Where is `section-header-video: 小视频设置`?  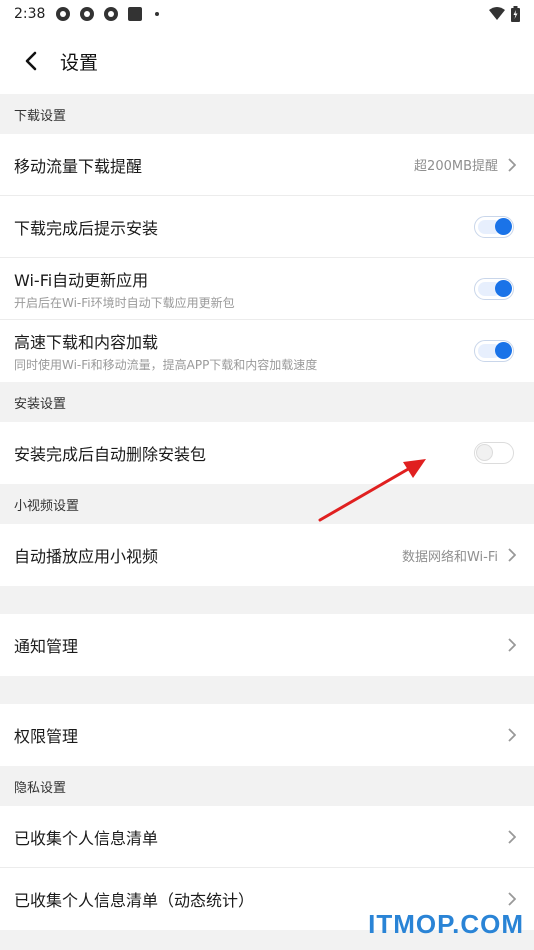
section-header-video: 小视频设置 is located at coordinates (47, 506).